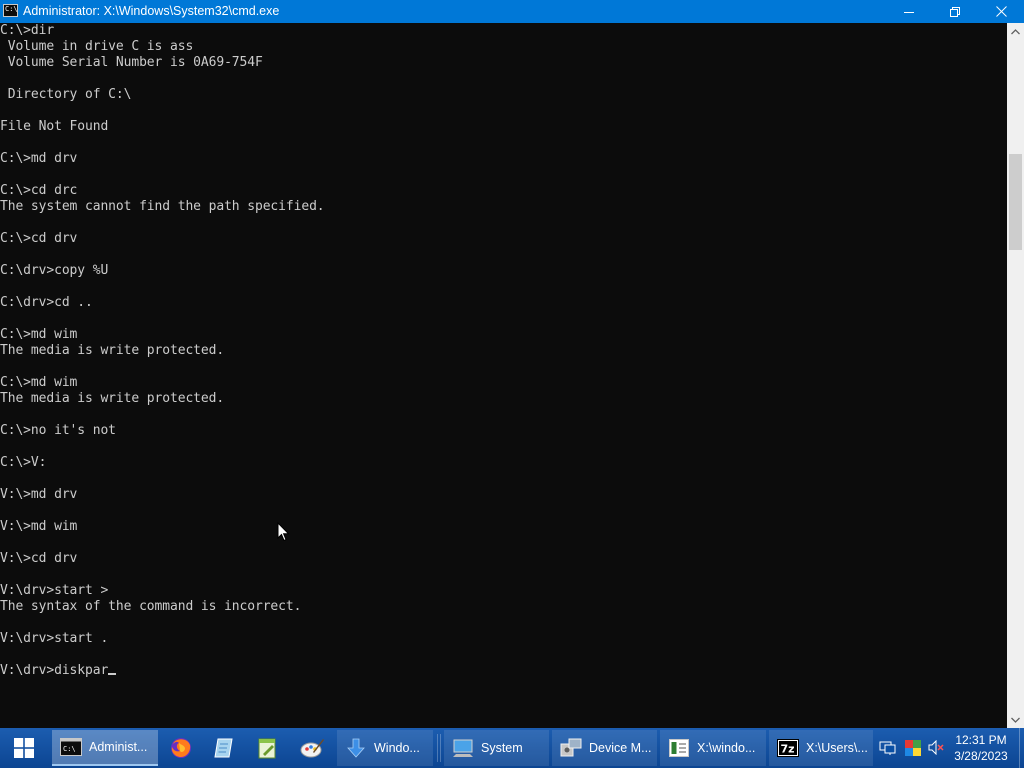 The width and height of the screenshot is (1024, 768). Describe the element at coordinates (1021, 748) in the screenshot. I see `show-desktop-button` at that location.